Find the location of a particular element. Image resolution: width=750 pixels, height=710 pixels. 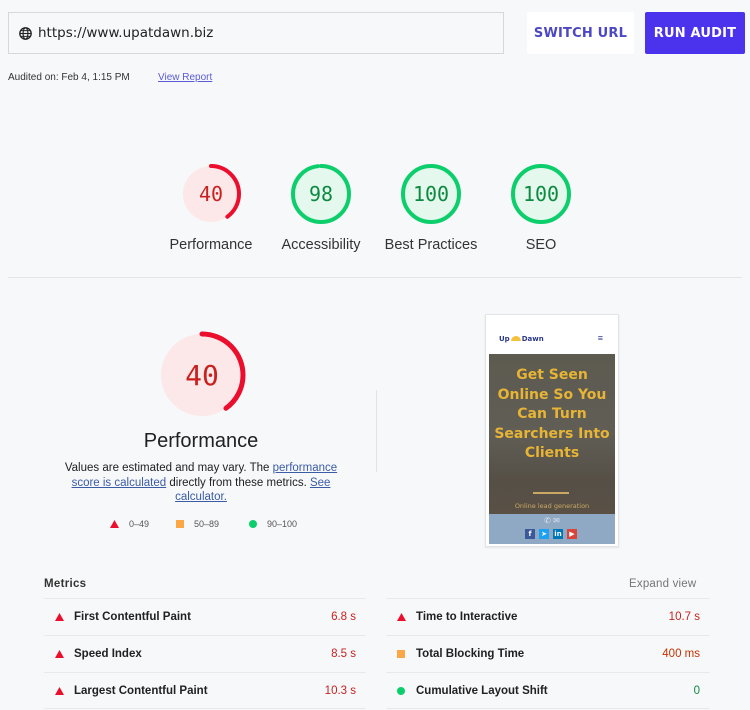

preview-footer: ✆ ✉ f ➤ in ▶ is located at coordinates (552, 529).